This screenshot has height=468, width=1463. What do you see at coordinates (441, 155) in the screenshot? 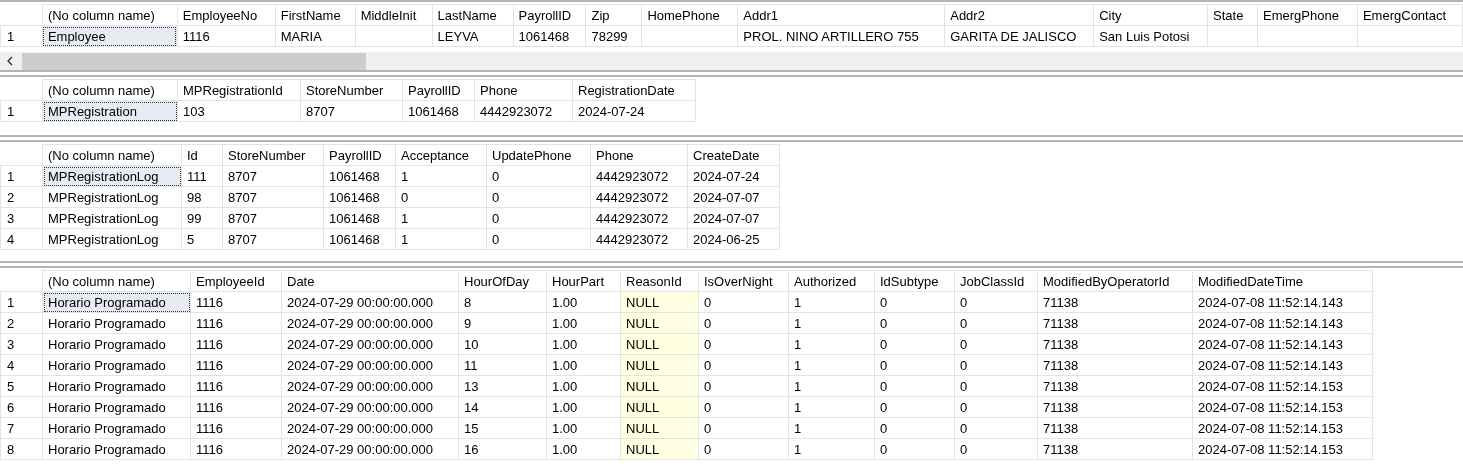
I see `column-header: Acceptance` at bounding box center [441, 155].